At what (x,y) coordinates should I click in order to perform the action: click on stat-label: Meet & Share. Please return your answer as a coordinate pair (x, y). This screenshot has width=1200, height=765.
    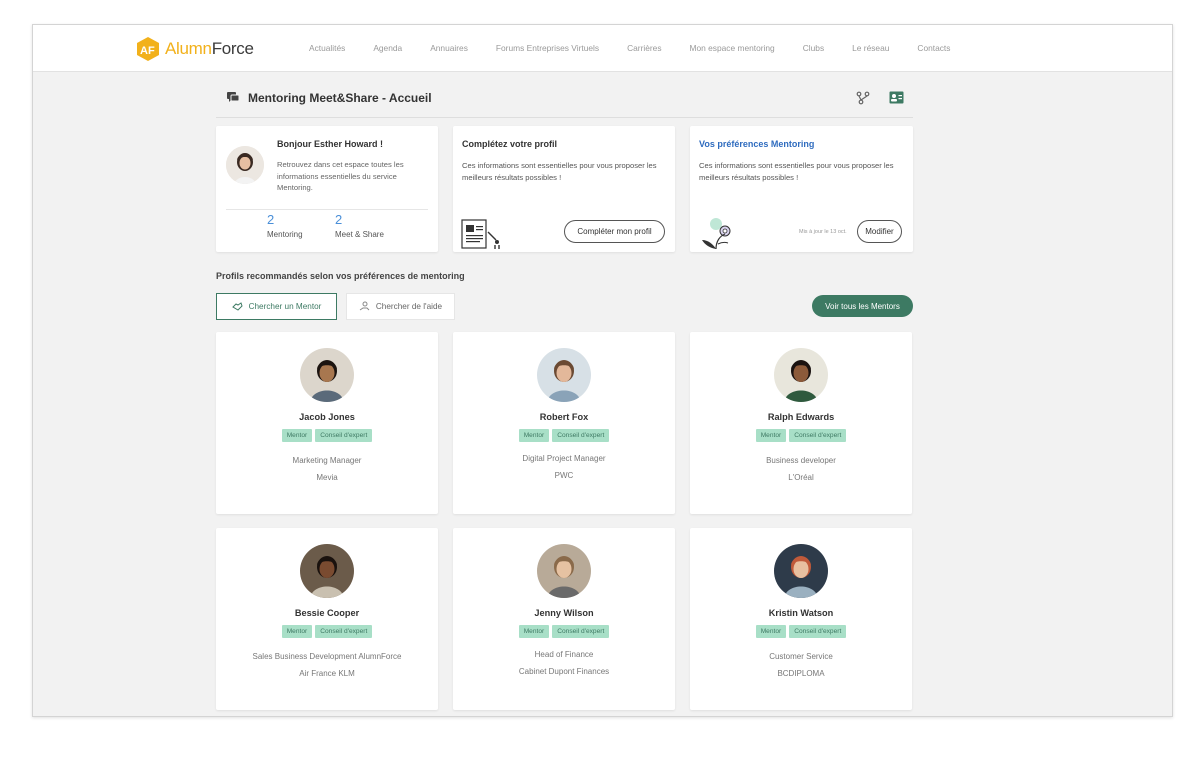
    Looking at the image, I should click on (359, 234).